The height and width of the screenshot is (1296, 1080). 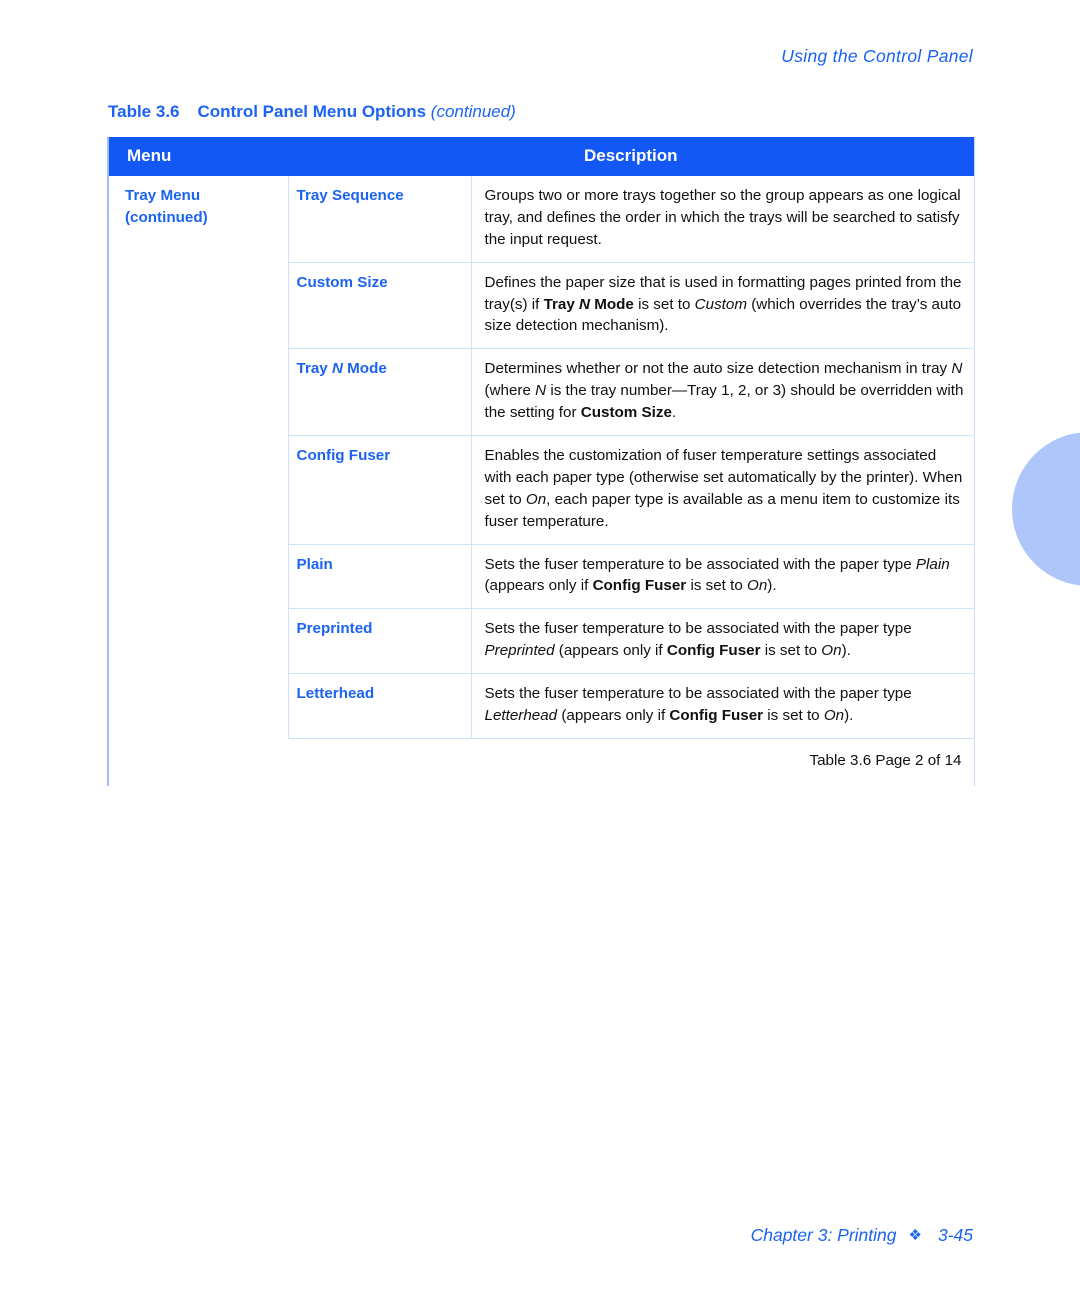 I want to click on page-footer: Chapter 3: Printing ❖ 3-45, so click(x=862, y=1235).